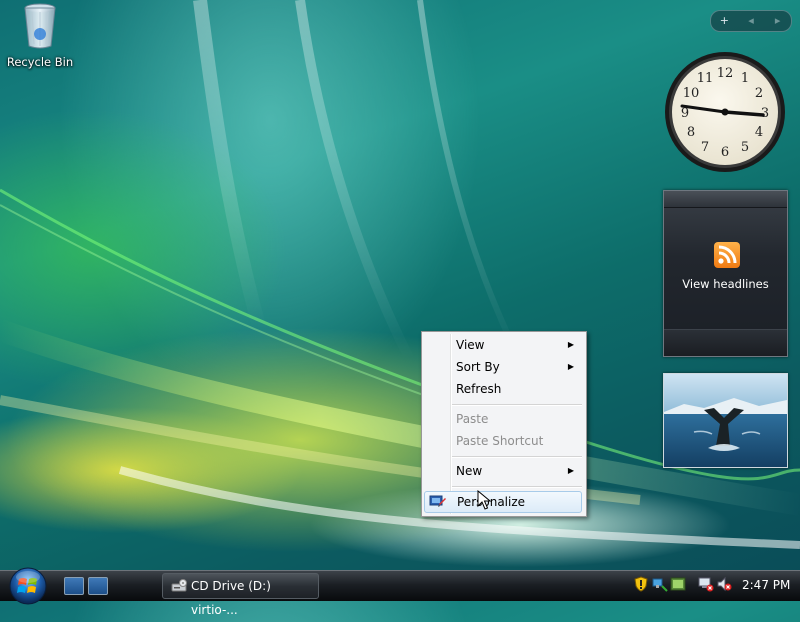 This screenshot has width=800, height=622. What do you see at coordinates (724, 21) in the screenshot?
I see `add-gadget-button: +` at bounding box center [724, 21].